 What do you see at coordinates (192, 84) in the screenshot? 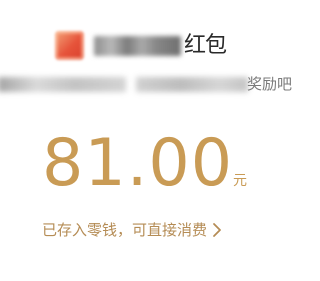
I see `subtitle-blurred-right` at bounding box center [192, 84].